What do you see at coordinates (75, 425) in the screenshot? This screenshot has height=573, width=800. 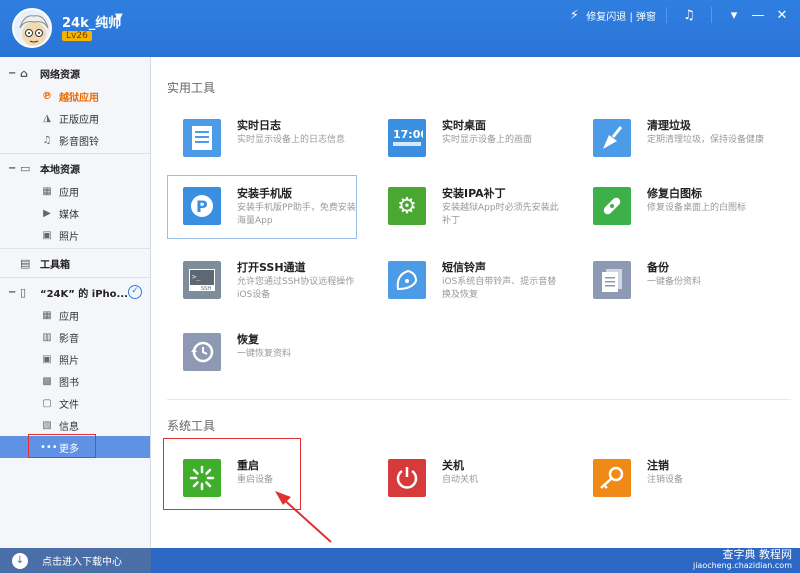 I see `sidebar-item-device-messages: ▧ 信息` at bounding box center [75, 425].